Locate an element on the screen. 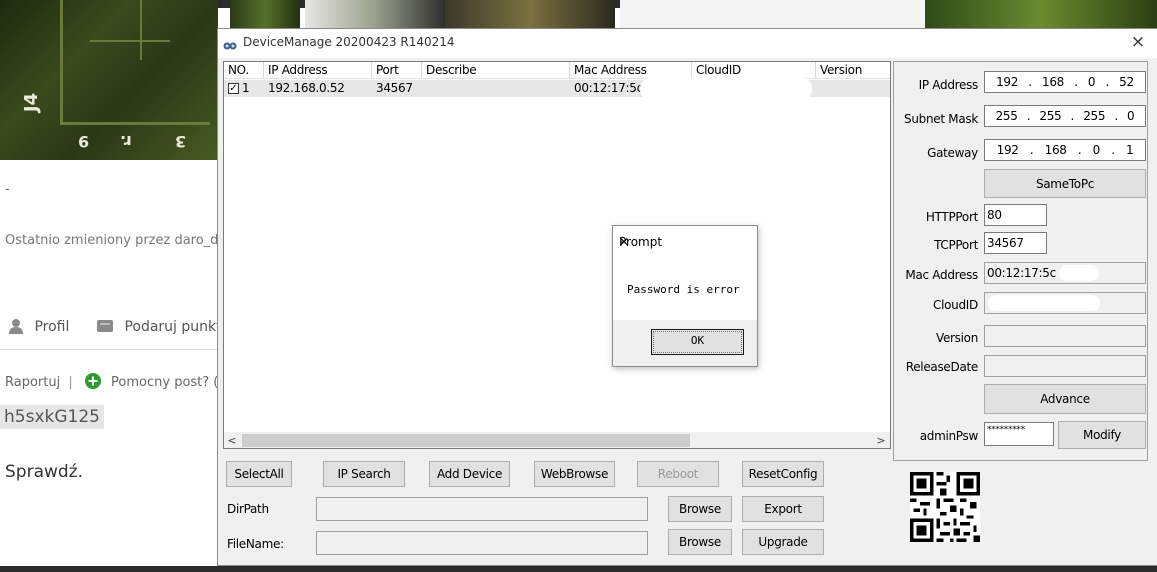 Image resolution: width=1157 pixels, height=572 pixels. reboot-button: Reboot is located at coordinates (678, 474).